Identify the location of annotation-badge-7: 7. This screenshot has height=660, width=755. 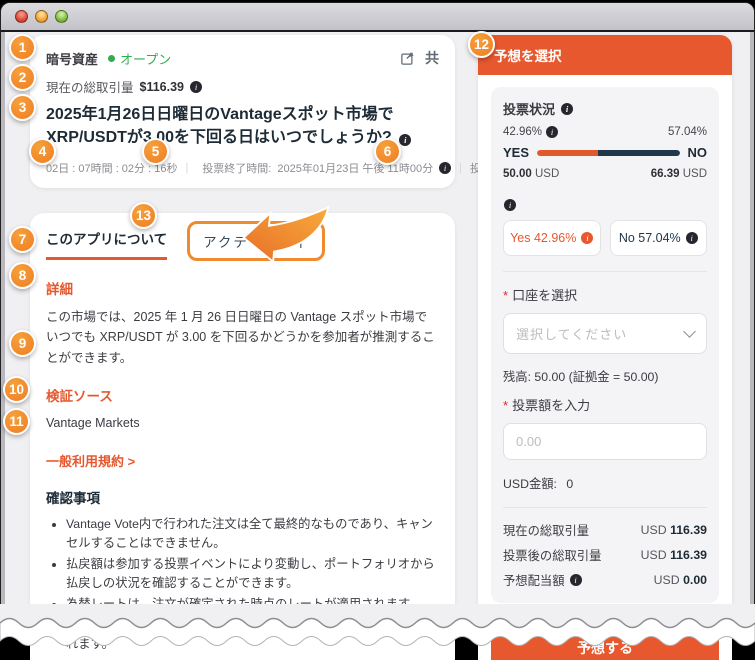
(22, 239).